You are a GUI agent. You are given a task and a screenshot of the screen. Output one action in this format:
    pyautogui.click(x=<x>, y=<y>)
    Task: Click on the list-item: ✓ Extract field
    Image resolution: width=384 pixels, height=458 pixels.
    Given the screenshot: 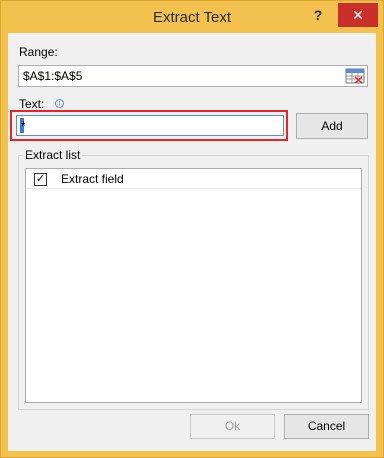 What is the action you would take?
    pyautogui.click(x=193, y=179)
    